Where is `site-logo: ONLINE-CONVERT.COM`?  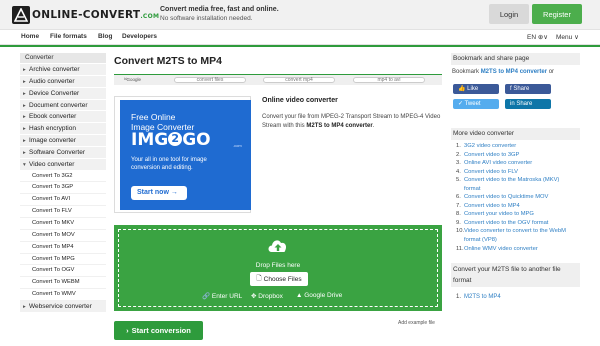 site-logo: ONLINE-CONVERT.COM is located at coordinates (85, 15).